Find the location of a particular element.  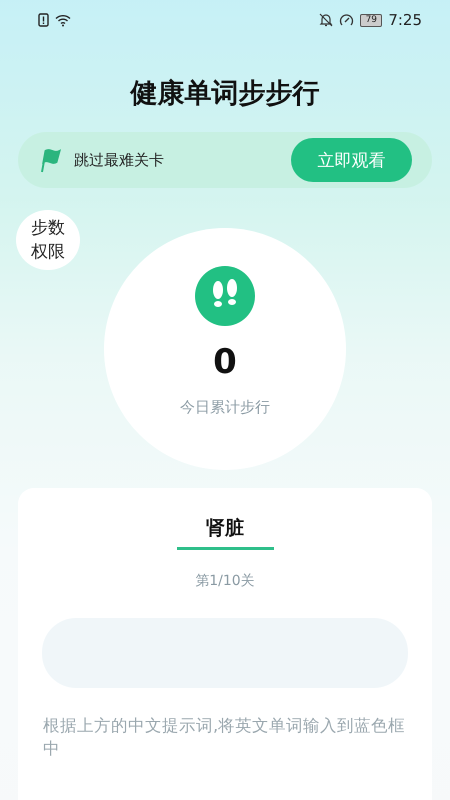

app-title: 健康单词步步行 is located at coordinates (224, 94).